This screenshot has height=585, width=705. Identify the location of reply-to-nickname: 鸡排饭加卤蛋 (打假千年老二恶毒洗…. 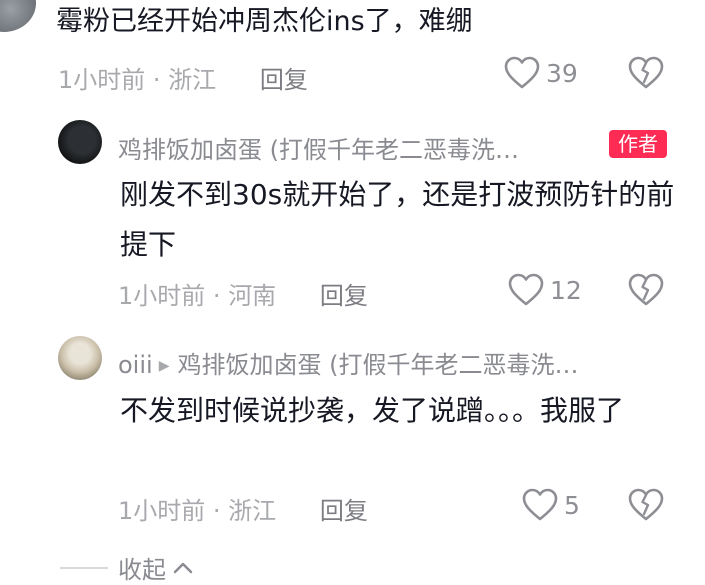
(377, 365).